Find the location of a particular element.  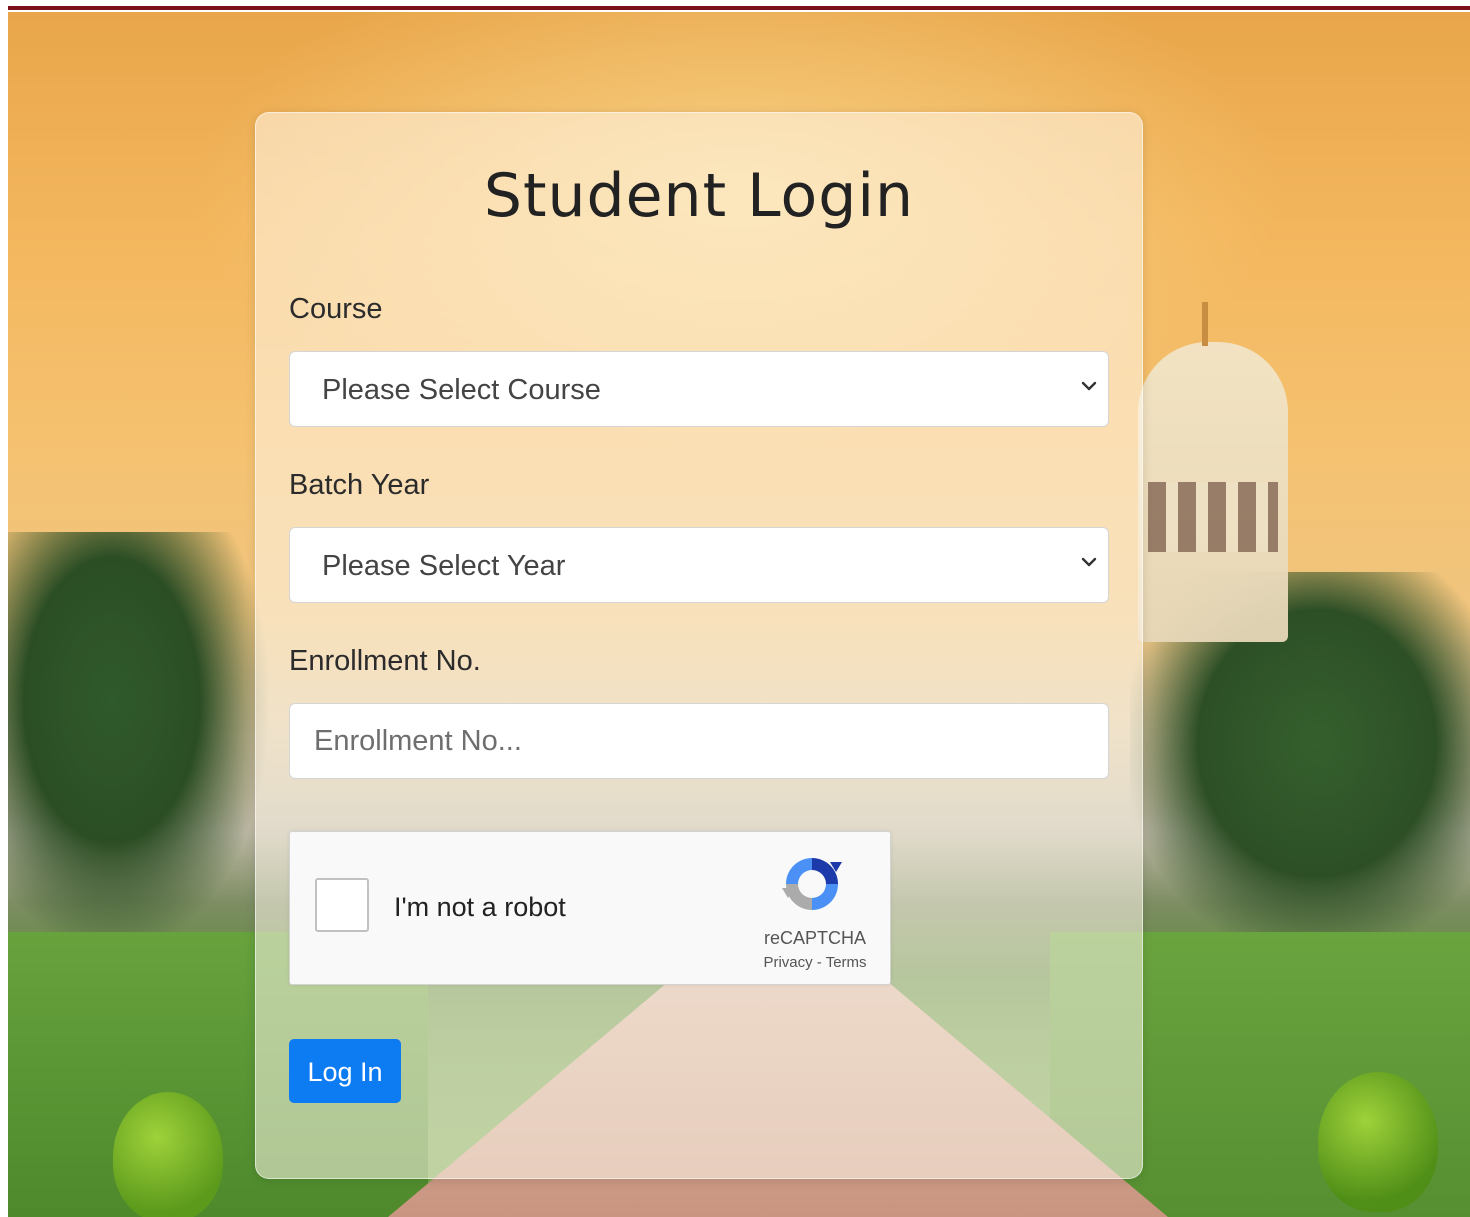

enrollment-field-wrapper is located at coordinates (699, 741).